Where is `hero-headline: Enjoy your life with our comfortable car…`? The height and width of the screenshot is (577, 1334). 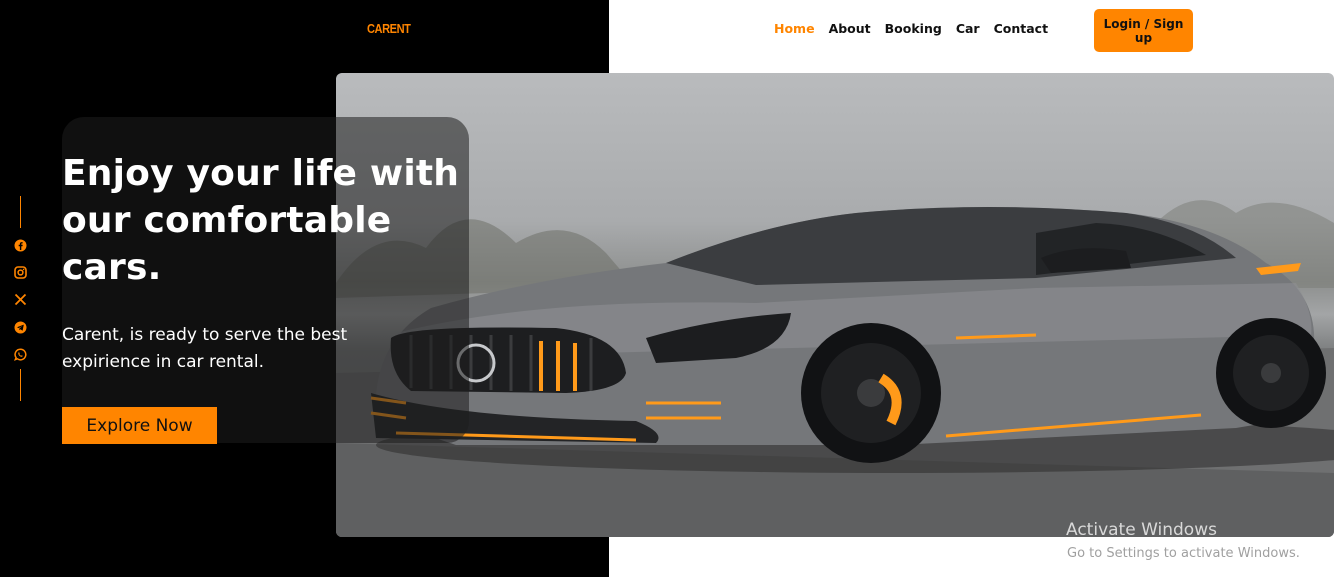
hero-headline: Enjoy your life with our comfortable car… is located at coordinates (261, 220).